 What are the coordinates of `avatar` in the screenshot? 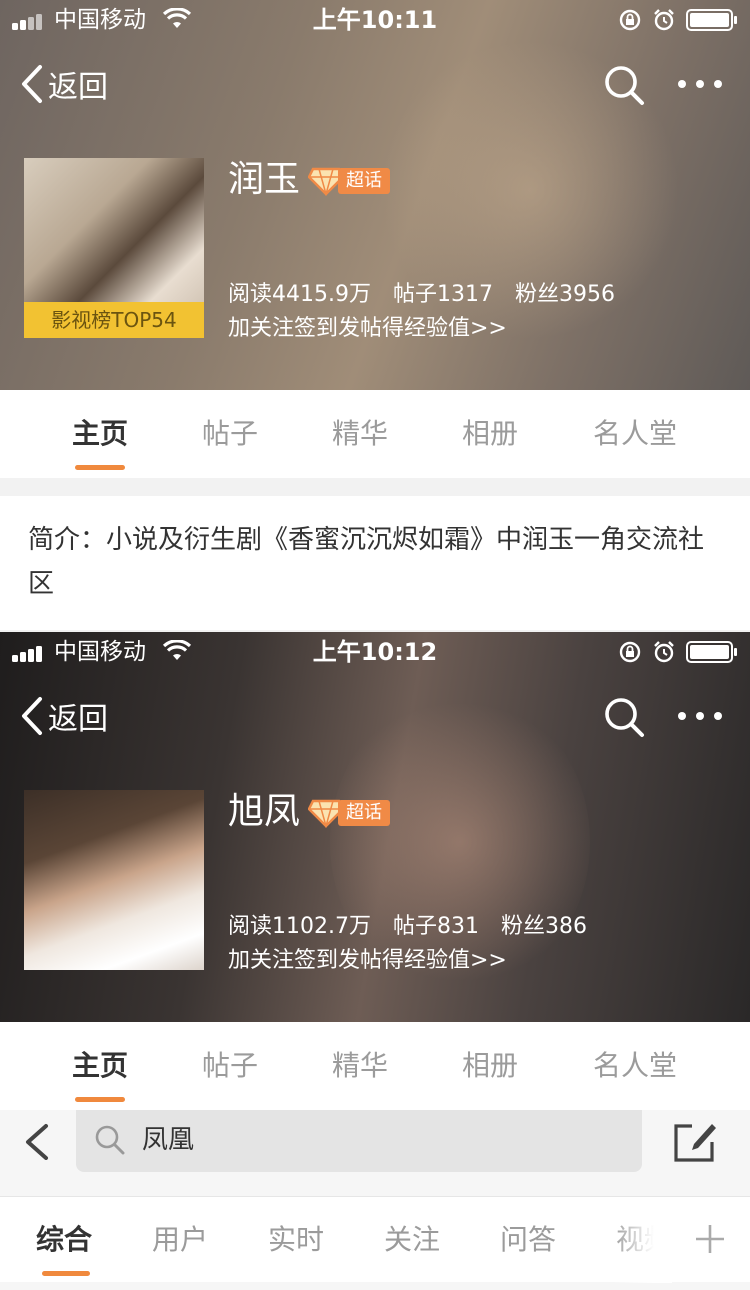 It's located at (114, 880).